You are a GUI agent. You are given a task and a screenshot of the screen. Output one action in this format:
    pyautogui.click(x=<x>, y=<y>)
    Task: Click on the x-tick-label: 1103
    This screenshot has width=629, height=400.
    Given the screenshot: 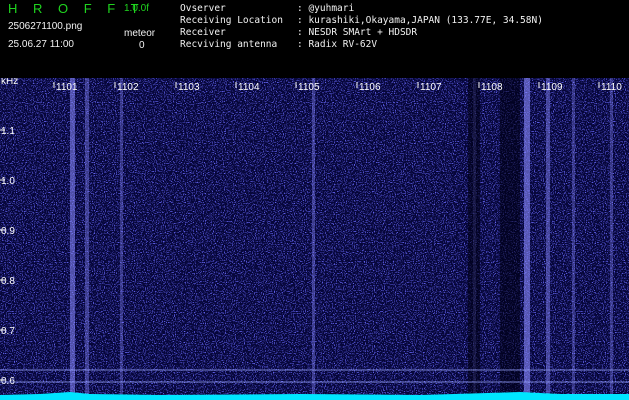 What is the action you would take?
    pyautogui.click(x=189, y=87)
    